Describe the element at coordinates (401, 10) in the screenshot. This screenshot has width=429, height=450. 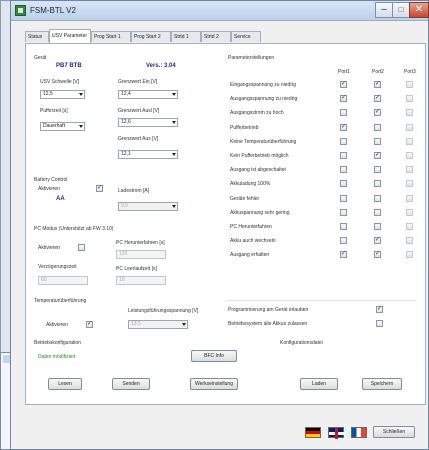
I see `maximize-button: □` at that location.